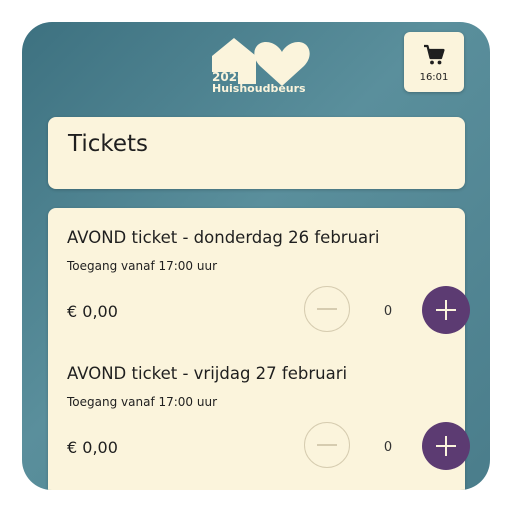 The image size is (512, 512). What do you see at coordinates (256, 153) in the screenshot?
I see `page-title-card: Tickets` at bounding box center [256, 153].